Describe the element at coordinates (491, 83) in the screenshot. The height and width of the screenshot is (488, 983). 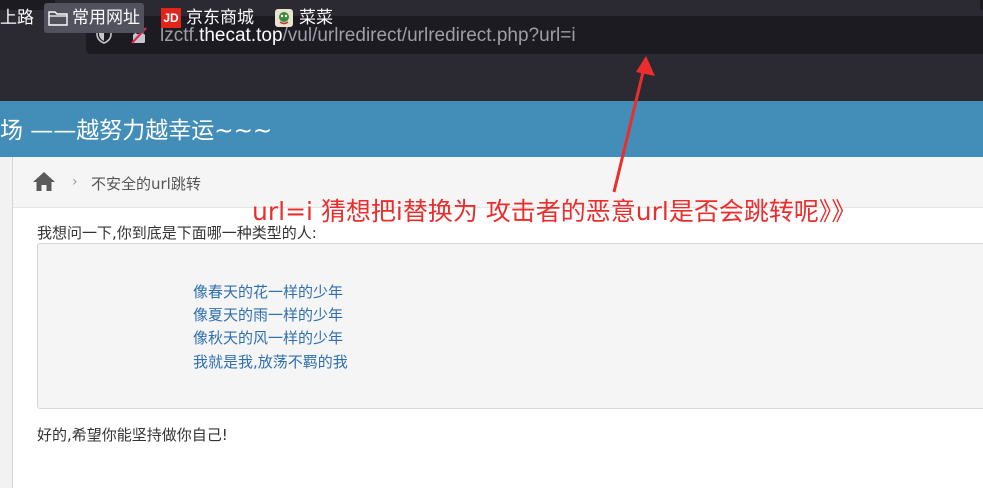
I see `bookmarks-toolbar` at that location.